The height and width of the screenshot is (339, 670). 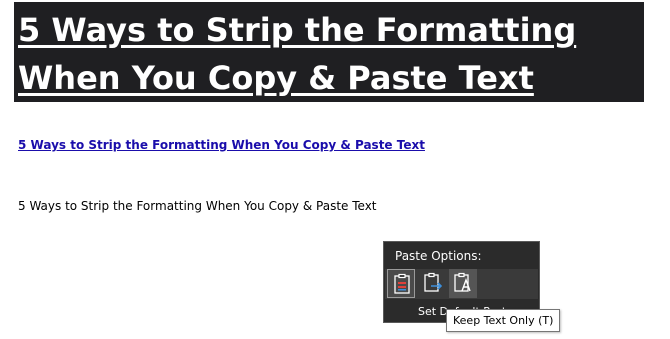 I want to click on merge-formatting-icon, so click(x=433, y=282).